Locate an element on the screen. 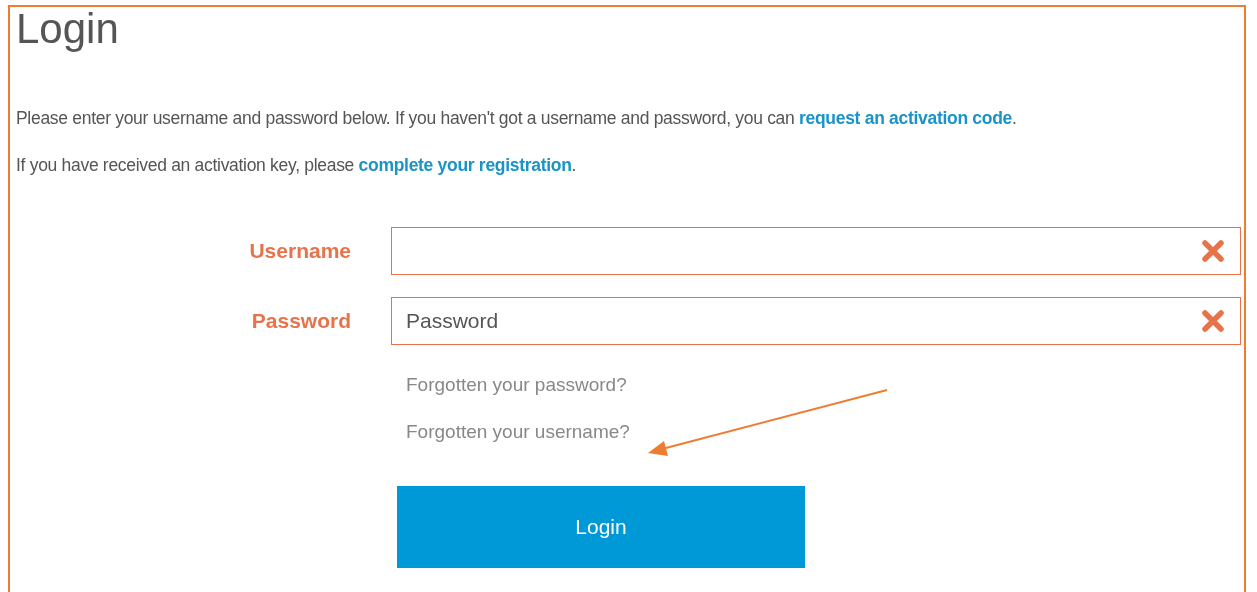  input-field: Password is located at coordinates (816, 321).